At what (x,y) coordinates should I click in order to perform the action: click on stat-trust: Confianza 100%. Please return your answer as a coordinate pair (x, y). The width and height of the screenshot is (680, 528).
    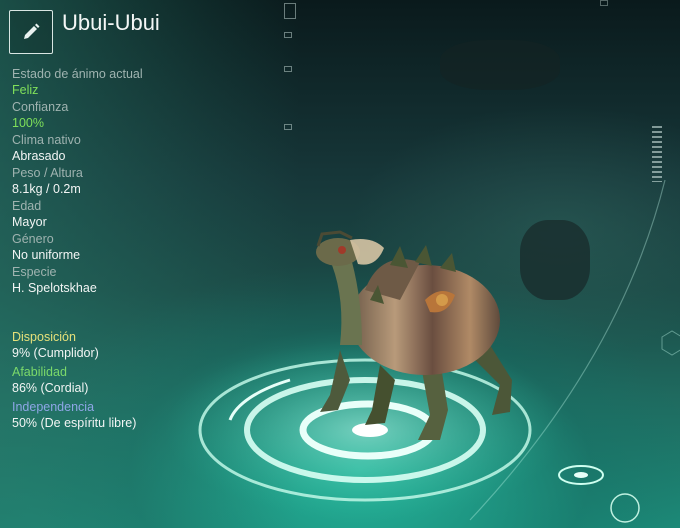
    Looking at the image, I should click on (122, 115).